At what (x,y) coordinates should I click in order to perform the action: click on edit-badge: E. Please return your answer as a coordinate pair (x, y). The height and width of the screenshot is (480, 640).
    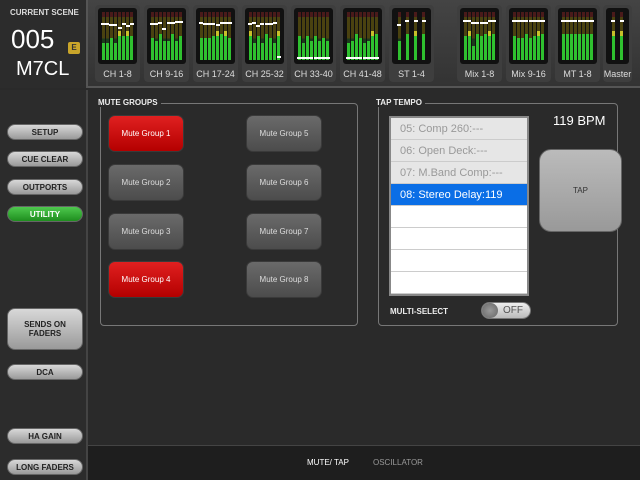
    Looking at the image, I should click on (74, 48).